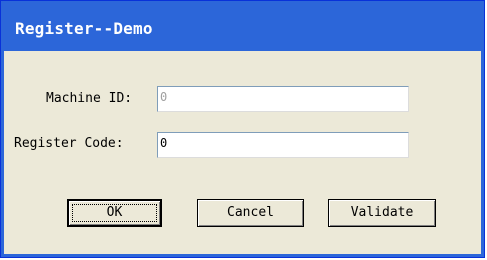 The width and height of the screenshot is (487, 260). What do you see at coordinates (89, 98) in the screenshot?
I see `machine-id-label: Machine ID:` at bounding box center [89, 98].